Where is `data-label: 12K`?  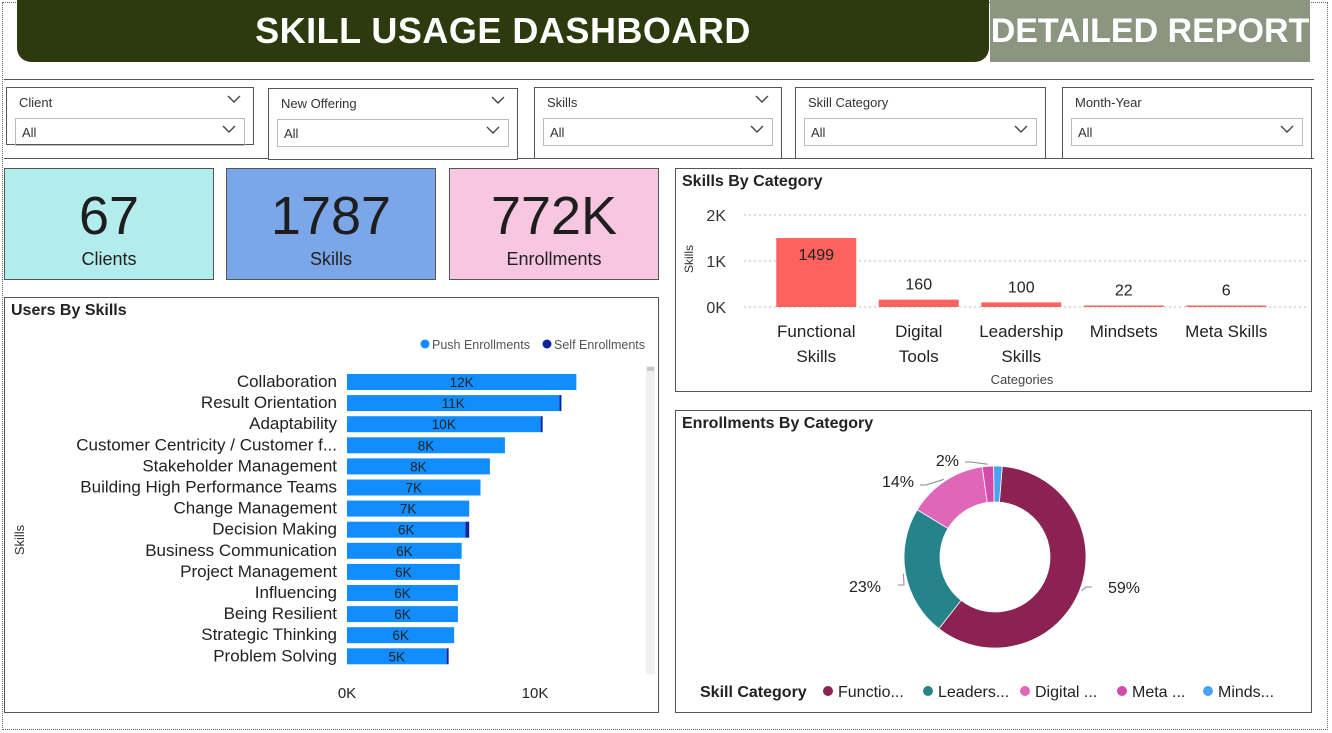 data-label: 12K is located at coordinates (462, 382).